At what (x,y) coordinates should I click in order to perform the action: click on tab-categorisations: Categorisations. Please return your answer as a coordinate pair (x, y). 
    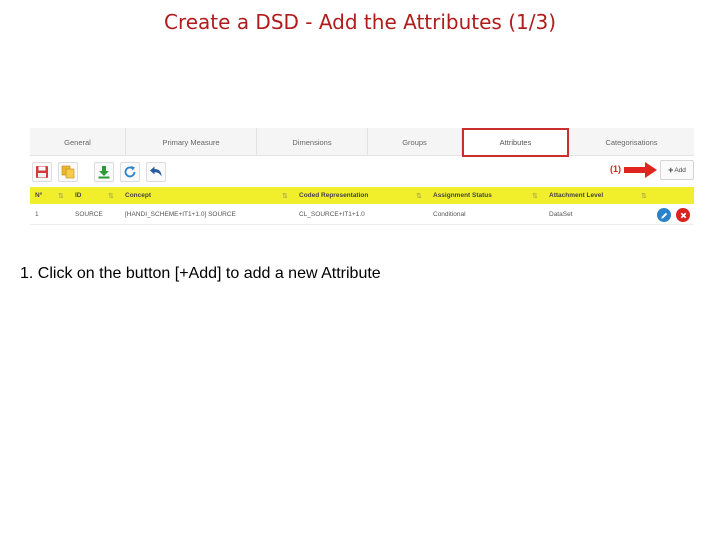
    Looking at the image, I should click on (631, 142).